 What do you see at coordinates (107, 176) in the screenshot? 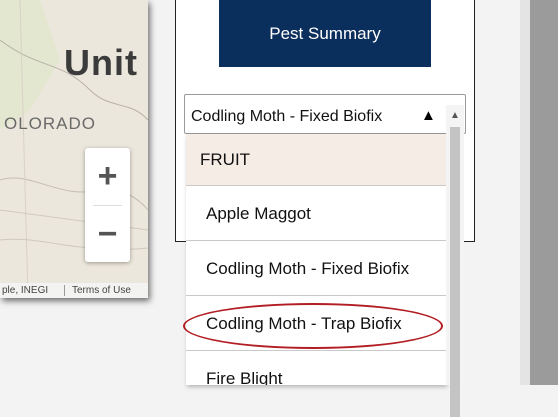
I see `zoom-in-button: +` at bounding box center [107, 176].